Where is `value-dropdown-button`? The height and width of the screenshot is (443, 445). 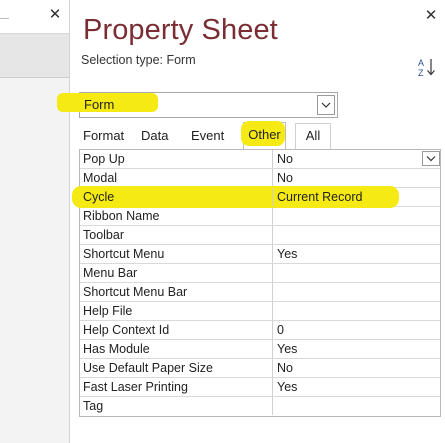
value-dropdown-button is located at coordinates (431, 158).